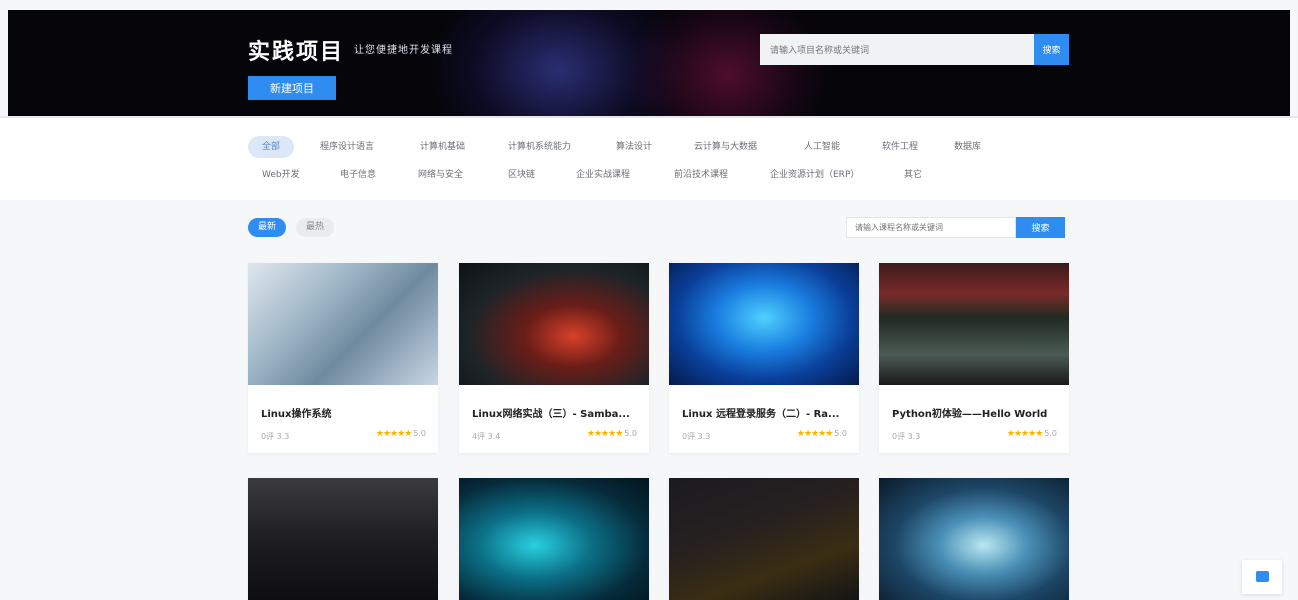 This screenshot has height=600, width=1298. What do you see at coordinates (358, 175) in the screenshot?
I see `category-electronics: 电子信息` at bounding box center [358, 175].